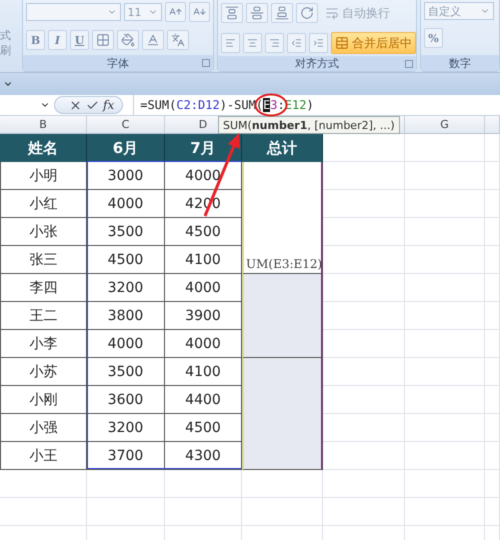 The image size is (500, 540). What do you see at coordinates (433, 38) in the screenshot?
I see `percent-button: %` at bounding box center [433, 38].